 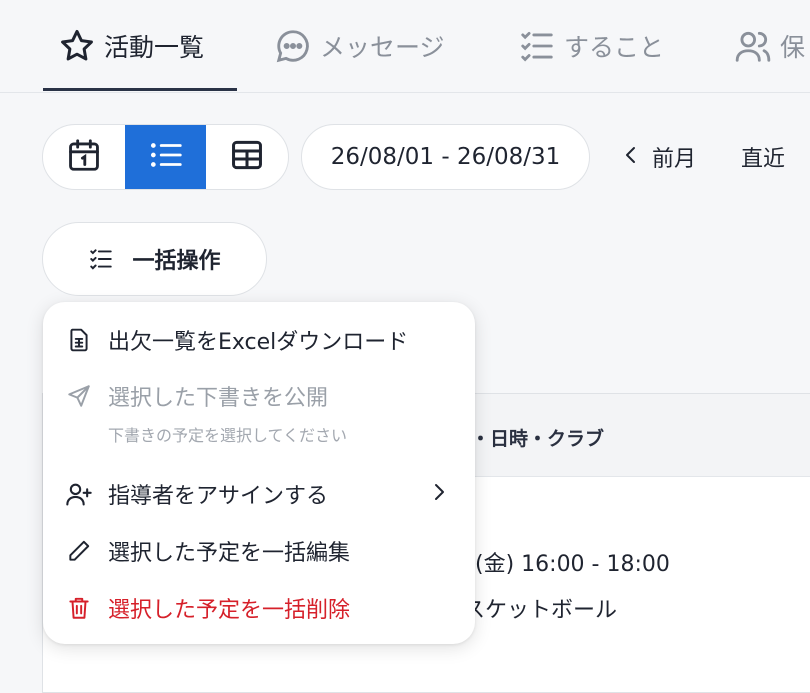 I want to click on tab-todo: すること, so click(x=591, y=46).